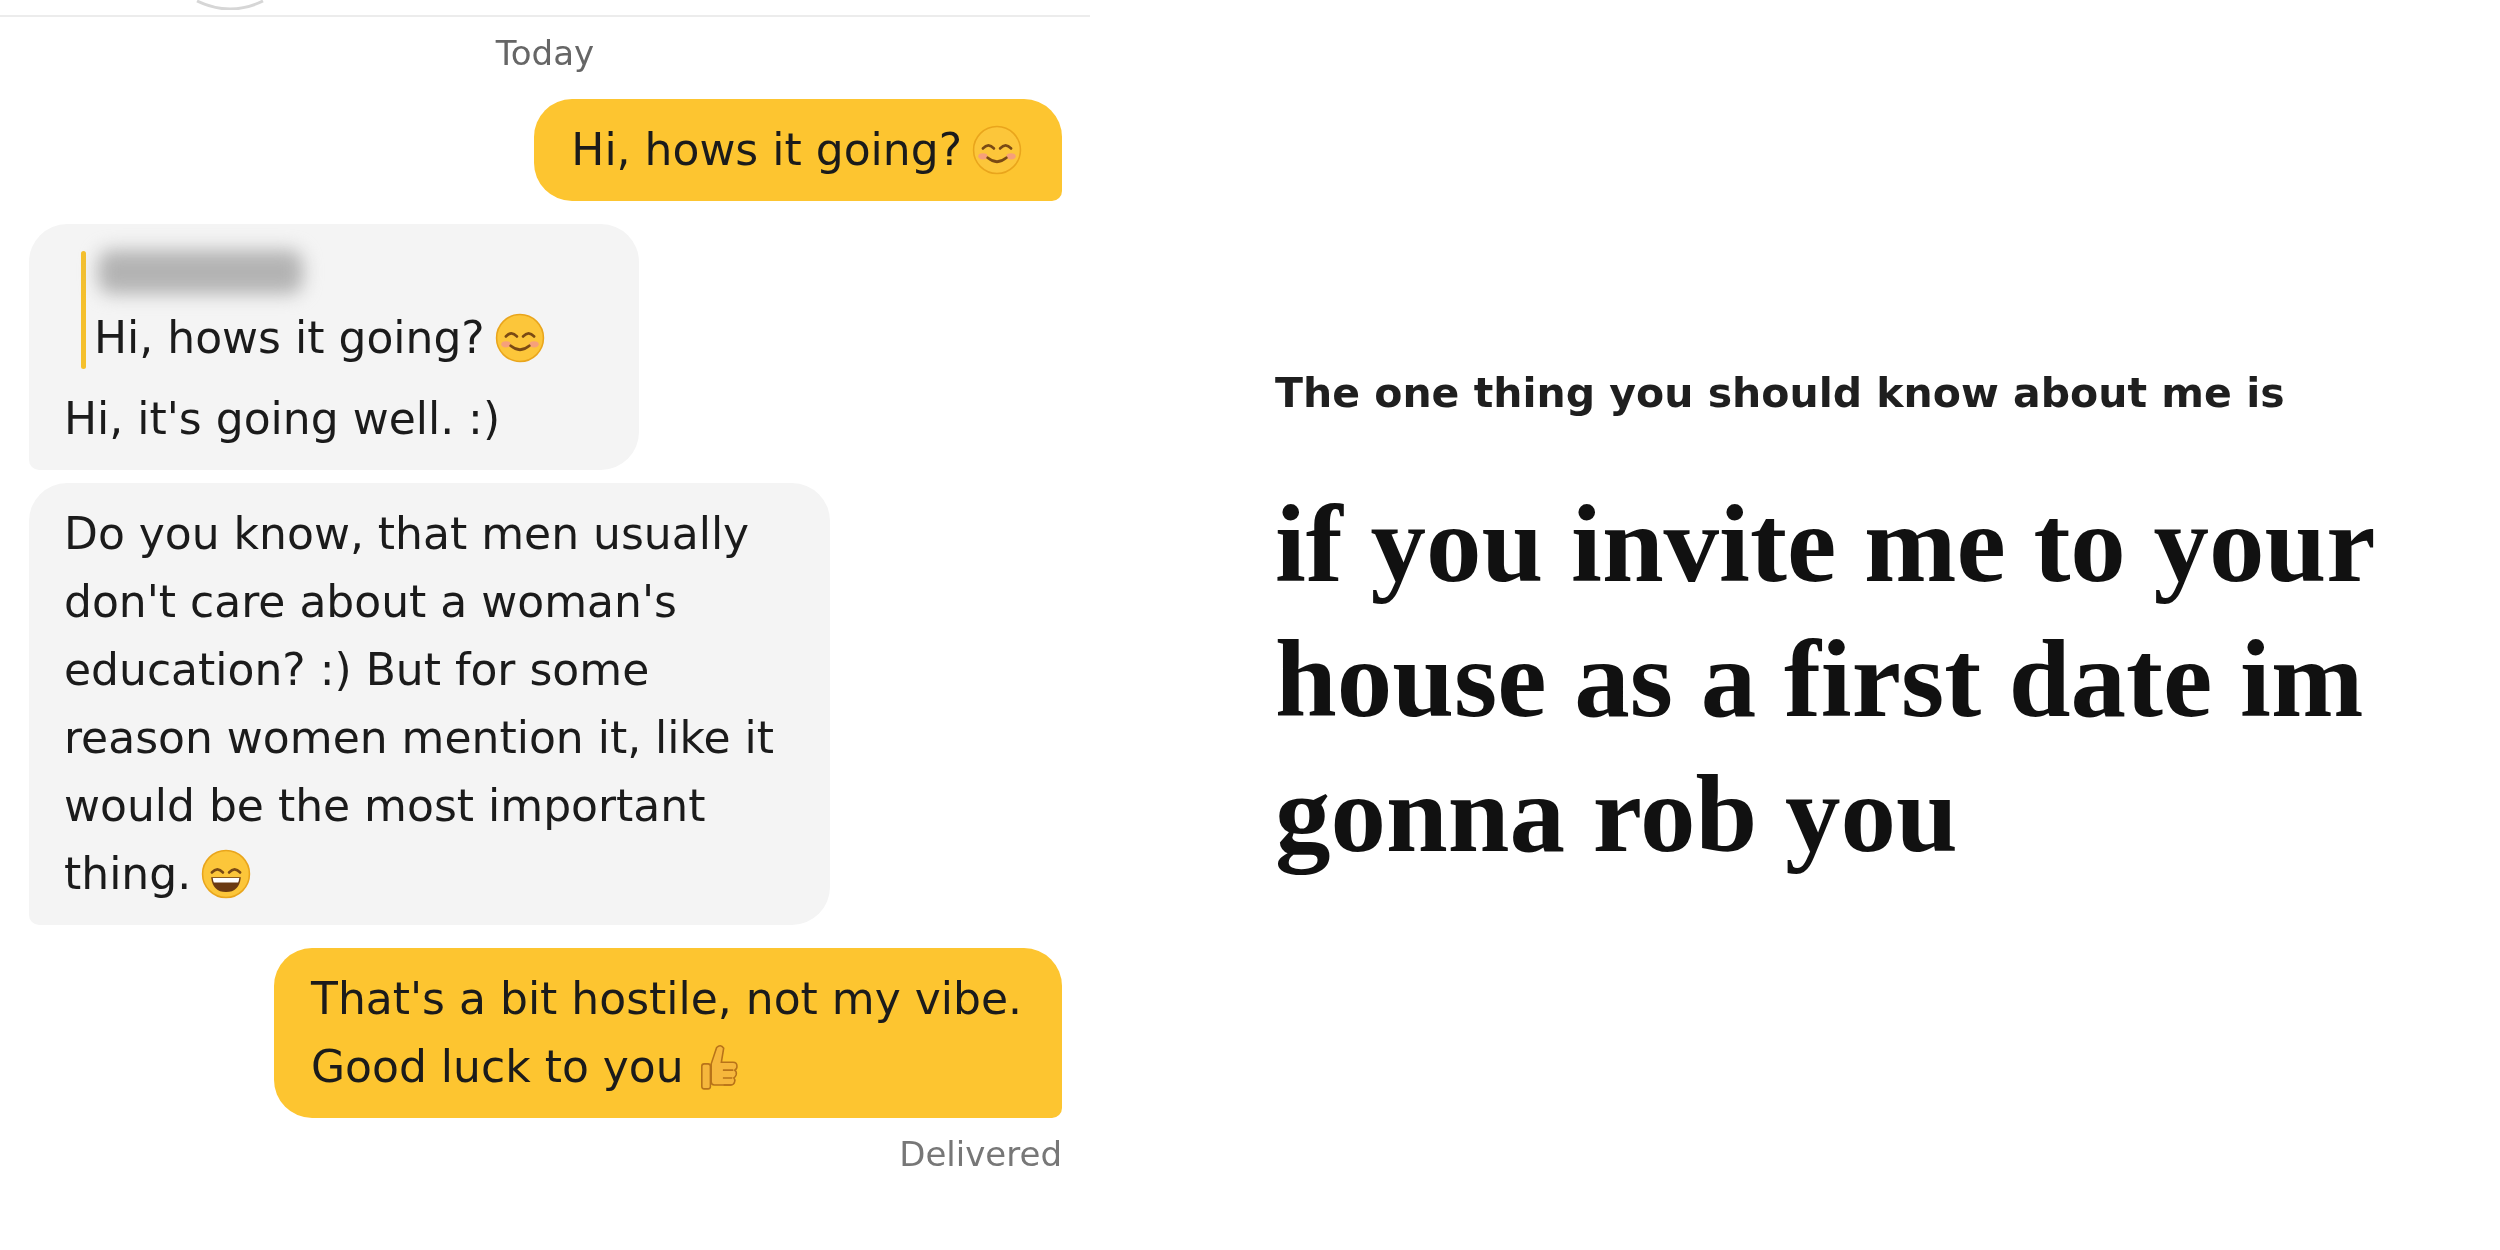  Describe the element at coordinates (497, 1066) in the screenshot. I see `message-text: Good luck to you` at that location.